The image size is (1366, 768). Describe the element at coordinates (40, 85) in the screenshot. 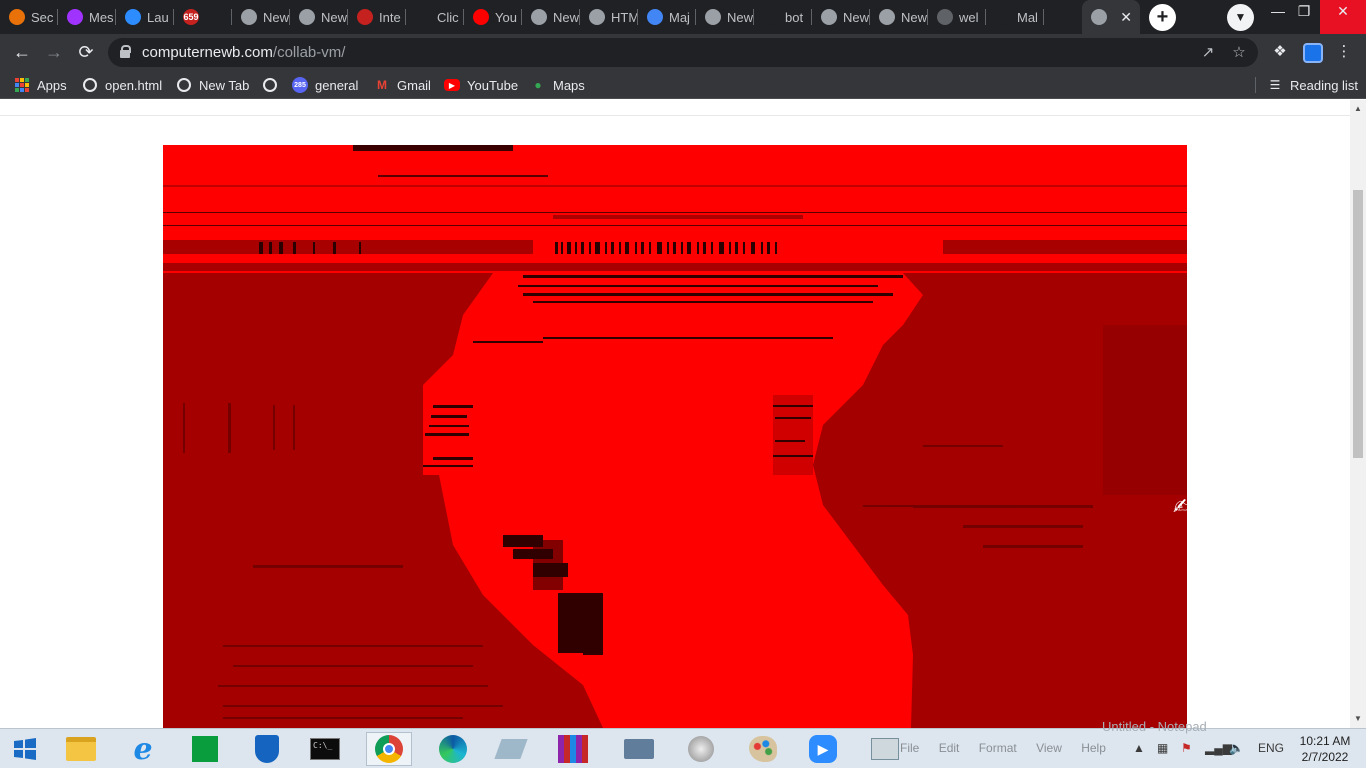

I see `bookmark-apps: Apps` at that location.